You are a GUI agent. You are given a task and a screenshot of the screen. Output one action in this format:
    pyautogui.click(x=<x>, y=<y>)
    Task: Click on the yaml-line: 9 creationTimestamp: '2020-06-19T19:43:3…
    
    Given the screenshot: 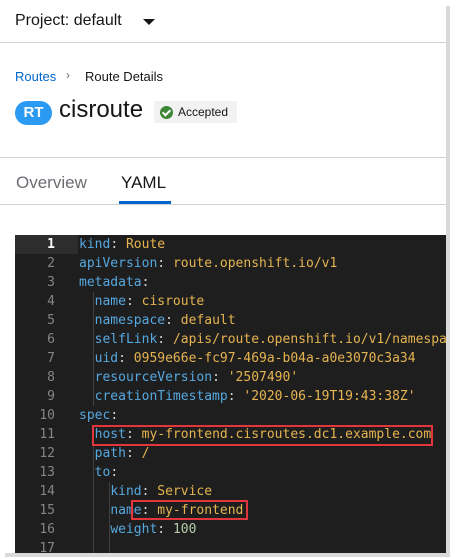 What is the action you would take?
    pyautogui.click(x=230, y=396)
    